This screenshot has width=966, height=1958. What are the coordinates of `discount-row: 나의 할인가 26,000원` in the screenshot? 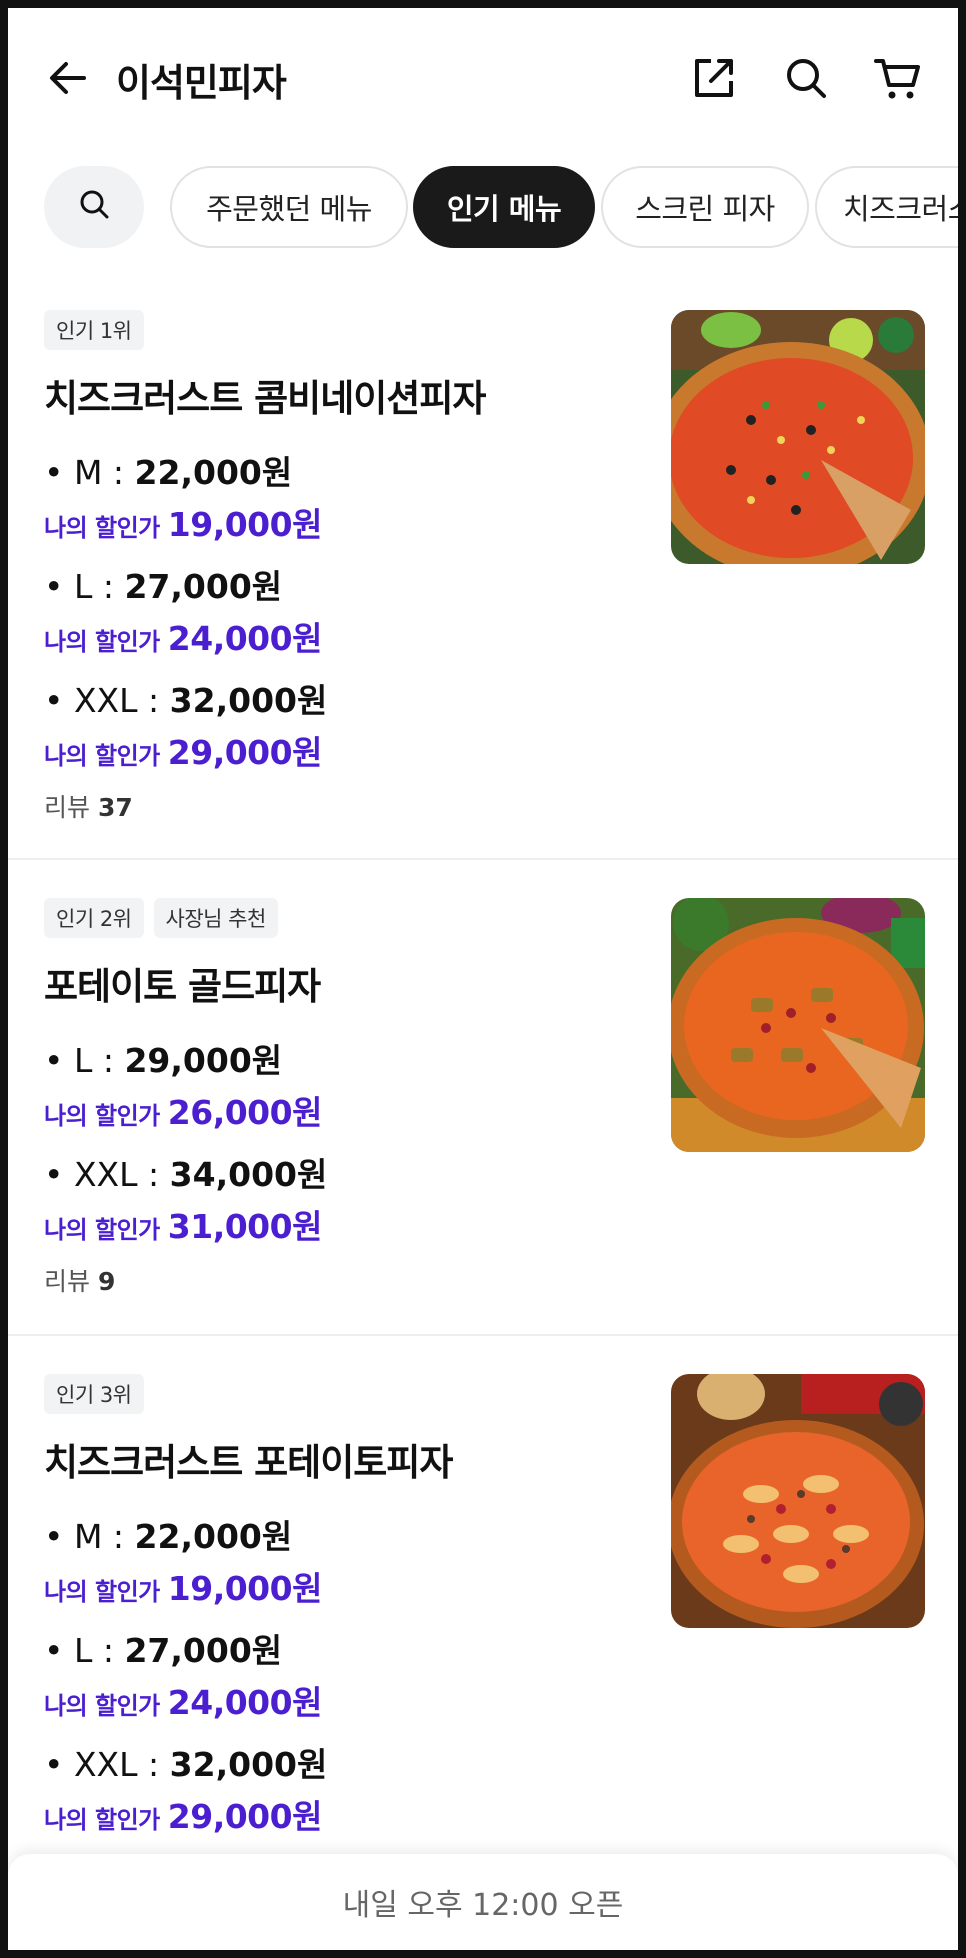 It's located at (183, 1110).